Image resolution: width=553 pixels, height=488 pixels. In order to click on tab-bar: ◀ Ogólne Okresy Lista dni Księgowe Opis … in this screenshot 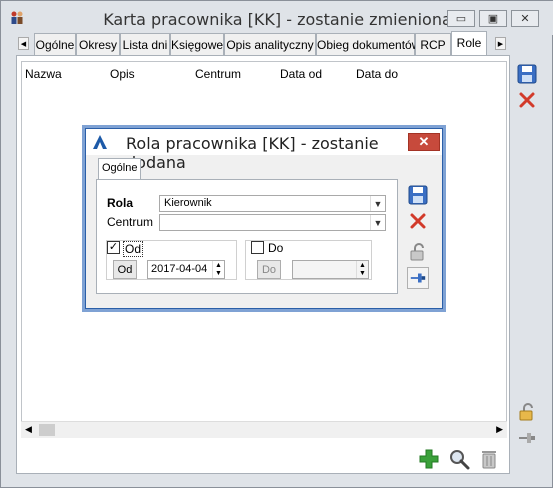, I will do `click(262, 43)`.